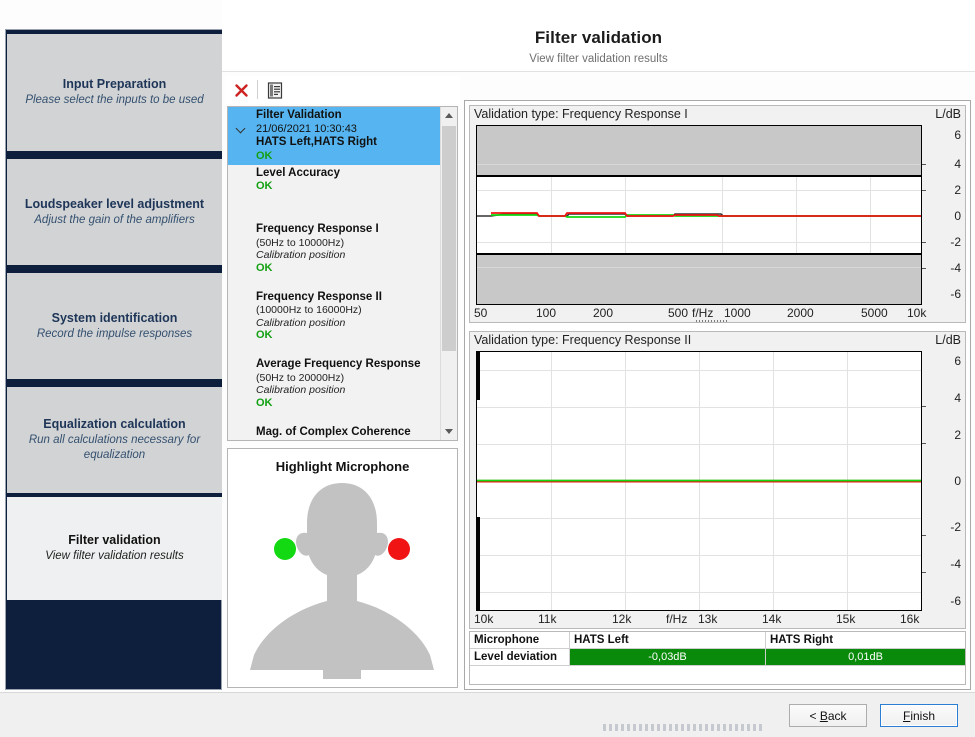  Describe the element at coordinates (114, 424) in the screenshot. I see `sidebar-step-title: Equalization calculation` at that location.